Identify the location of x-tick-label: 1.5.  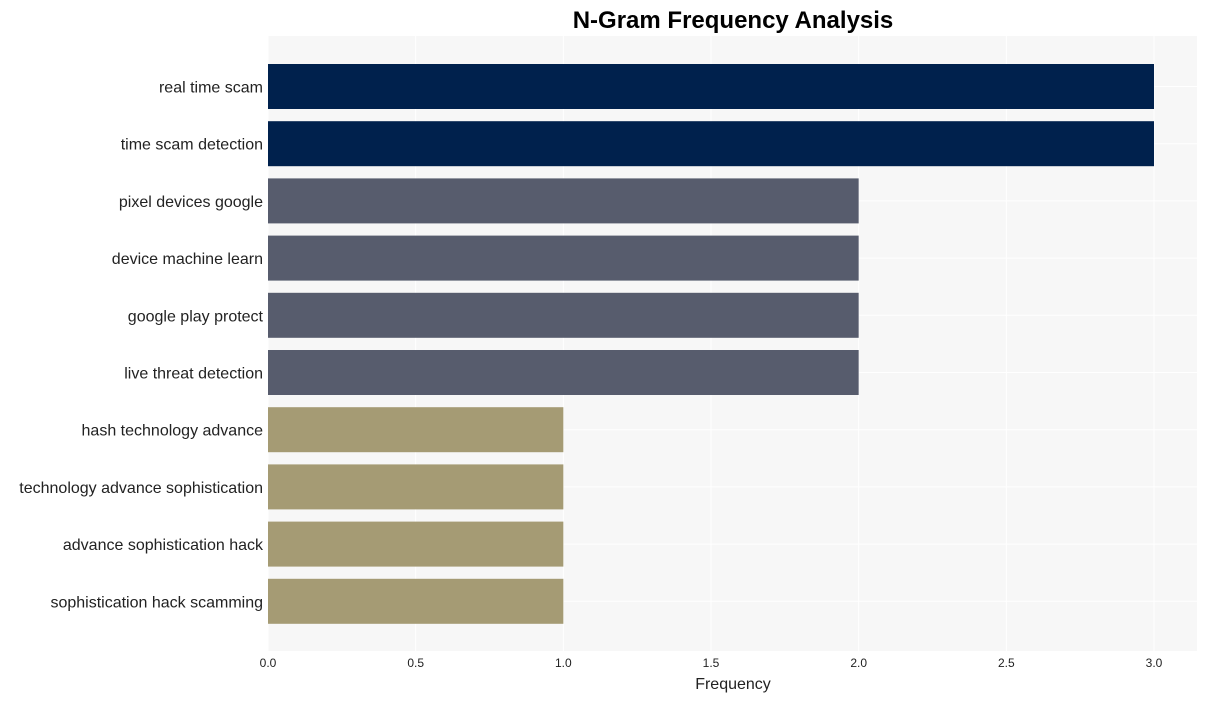
(711, 663).